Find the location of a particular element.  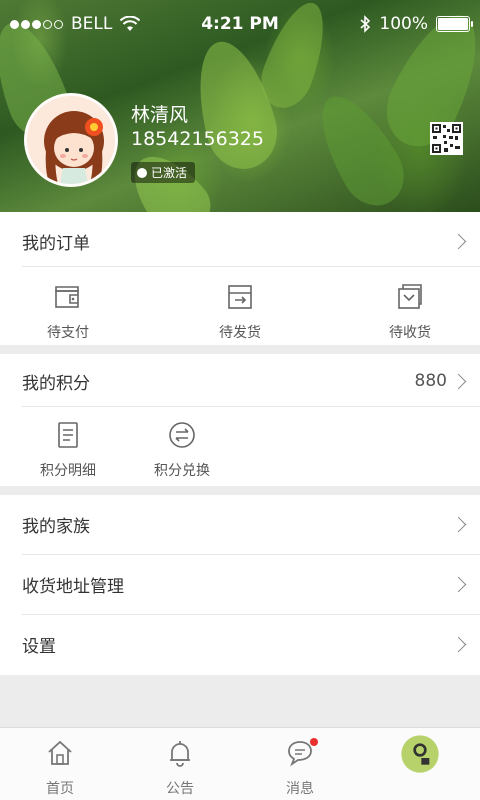

my-orders-label: 我的订单 is located at coordinates (56, 243).